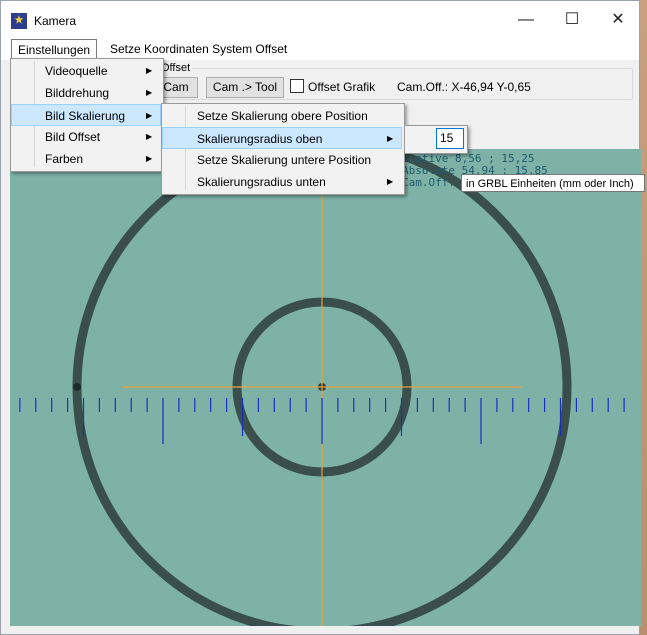 The width and height of the screenshot is (647, 635). Describe the element at coordinates (77, 387) in the screenshot. I see `left-mark` at that location.